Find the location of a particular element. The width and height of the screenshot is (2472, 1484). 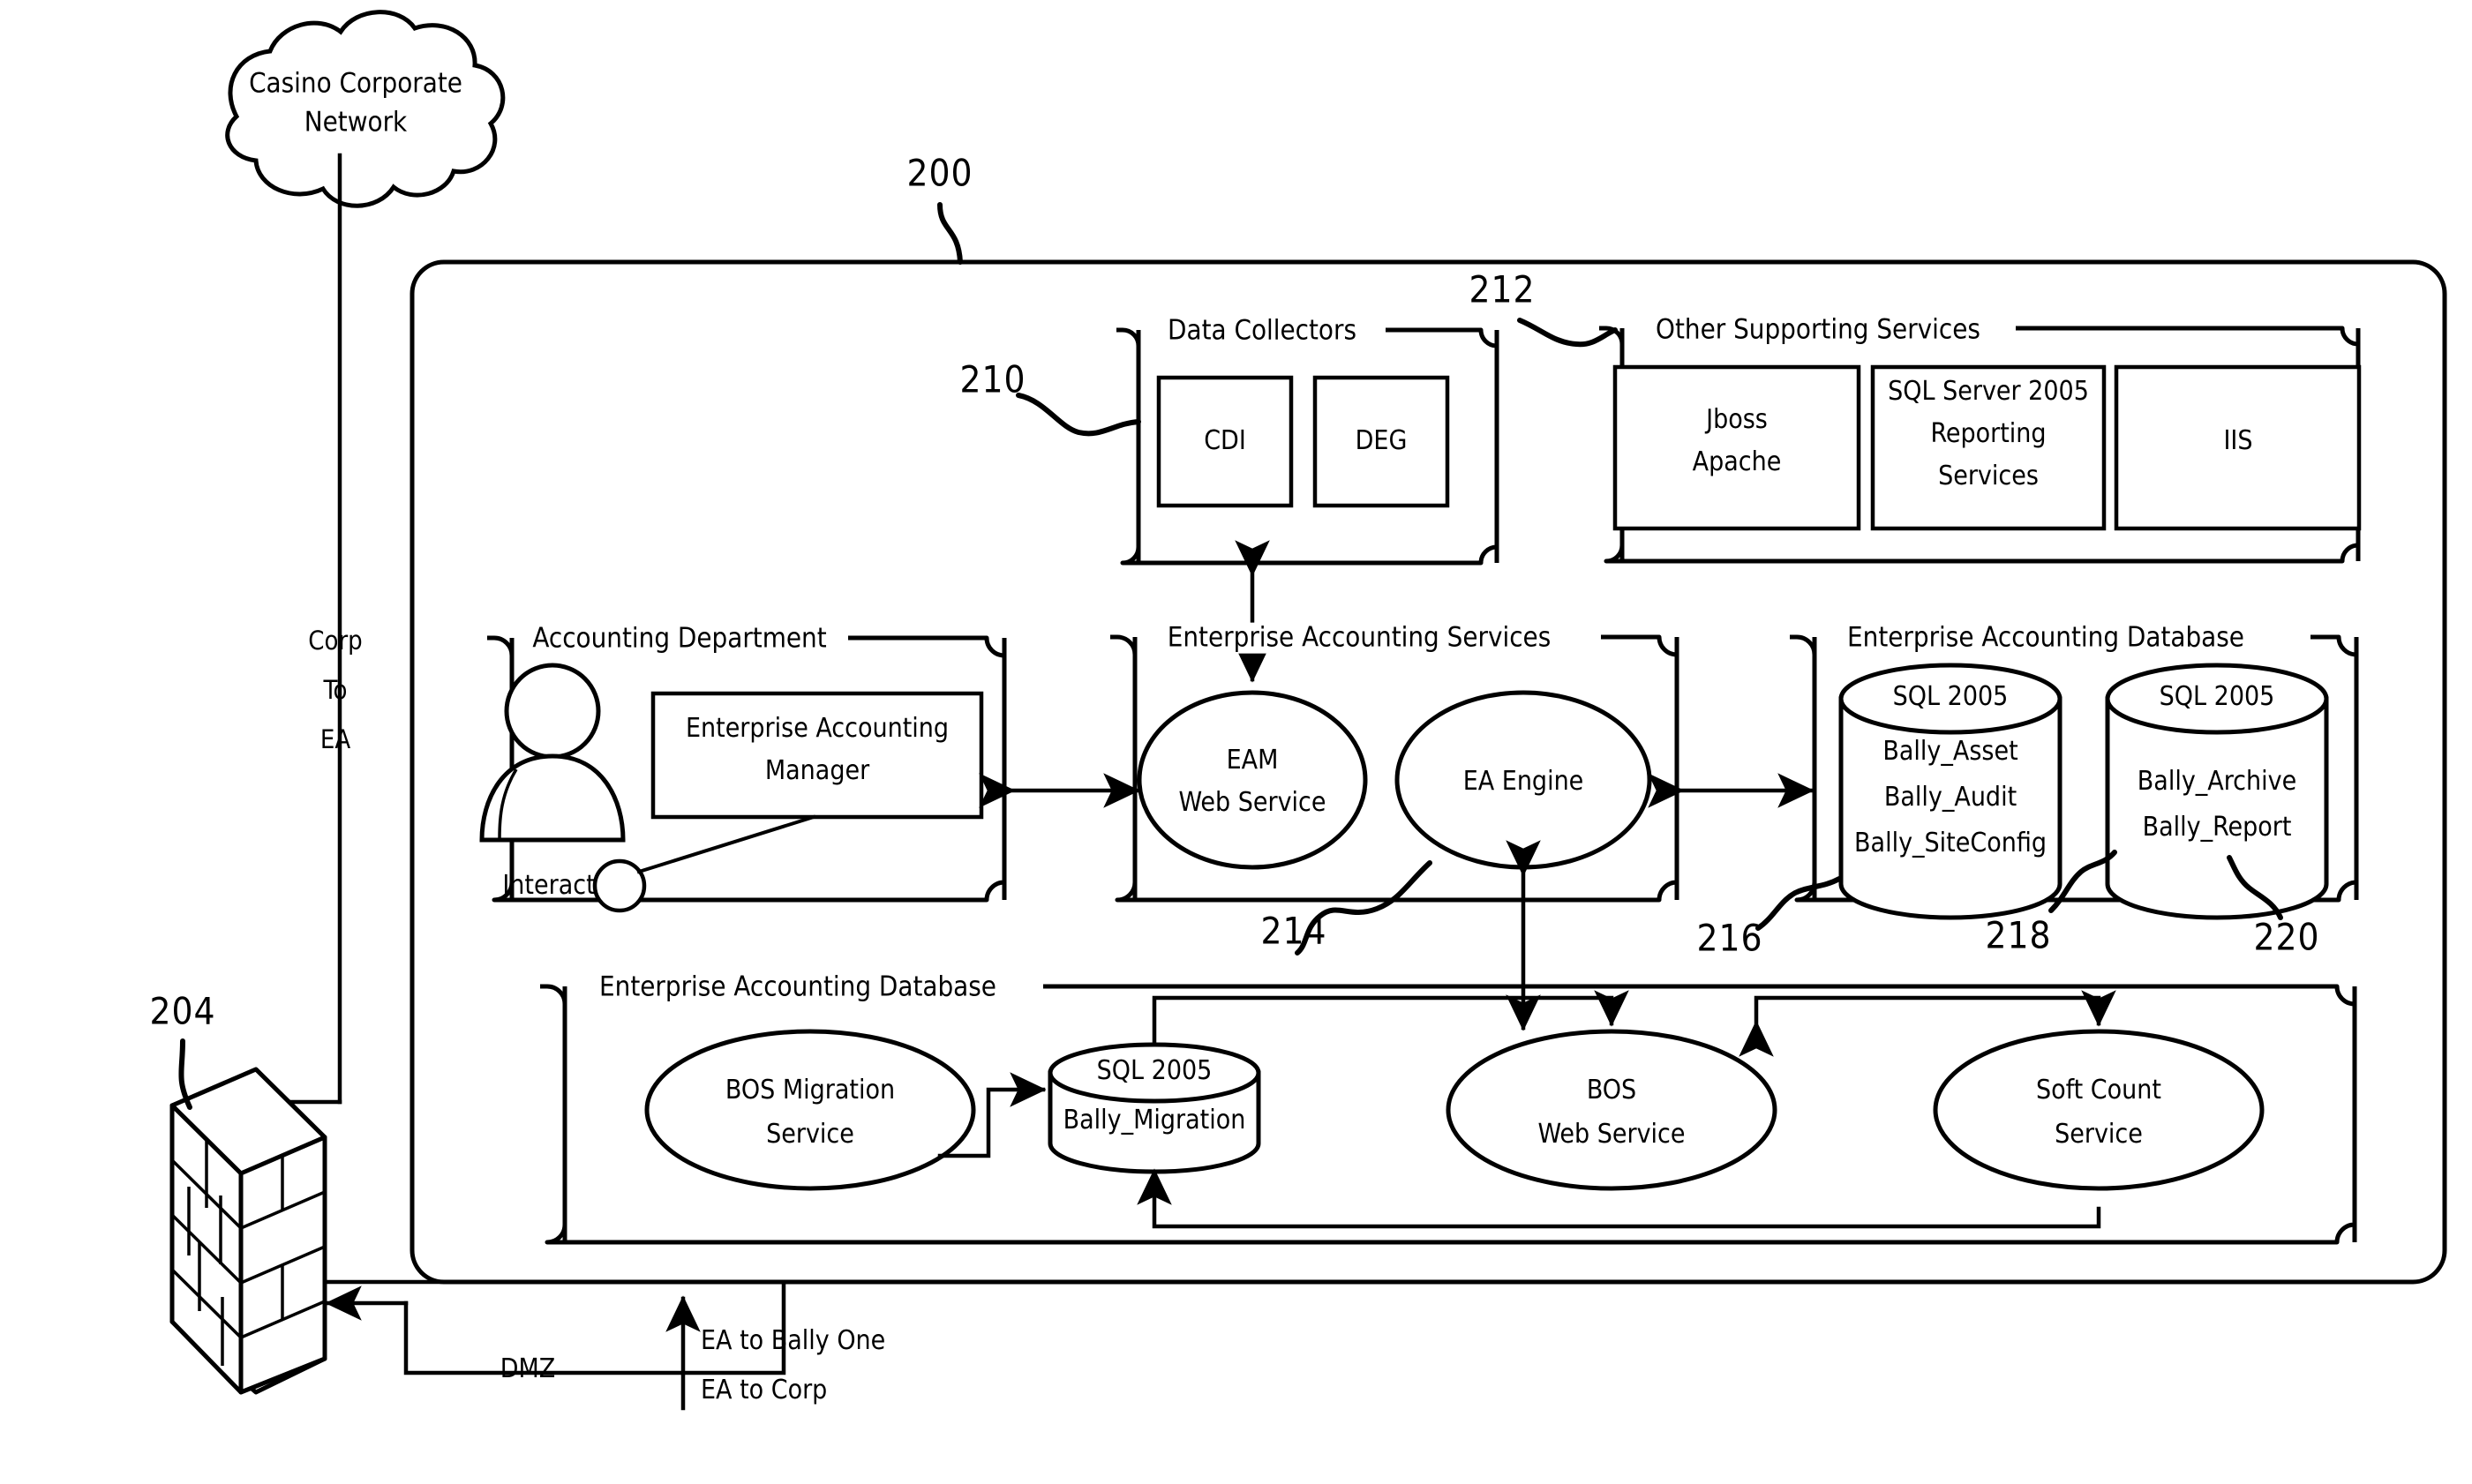

group-title-data-collectors: Data Collectors is located at coordinates (1262, 331).